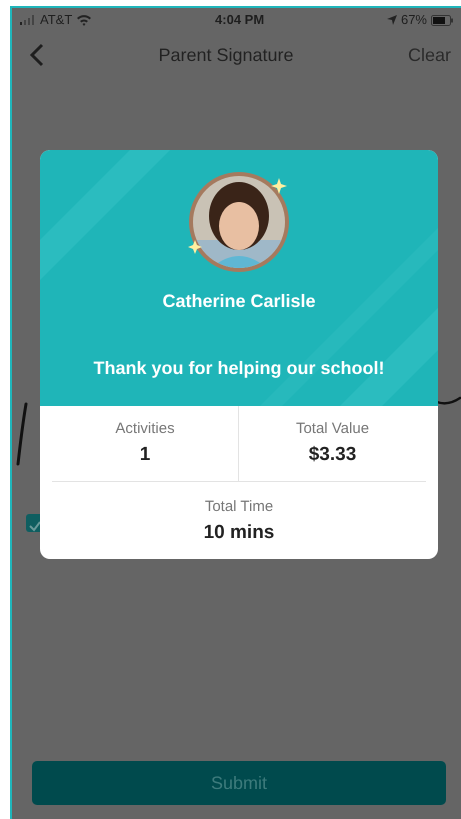 This screenshot has height=819, width=461. I want to click on back-button, so click(37, 55).